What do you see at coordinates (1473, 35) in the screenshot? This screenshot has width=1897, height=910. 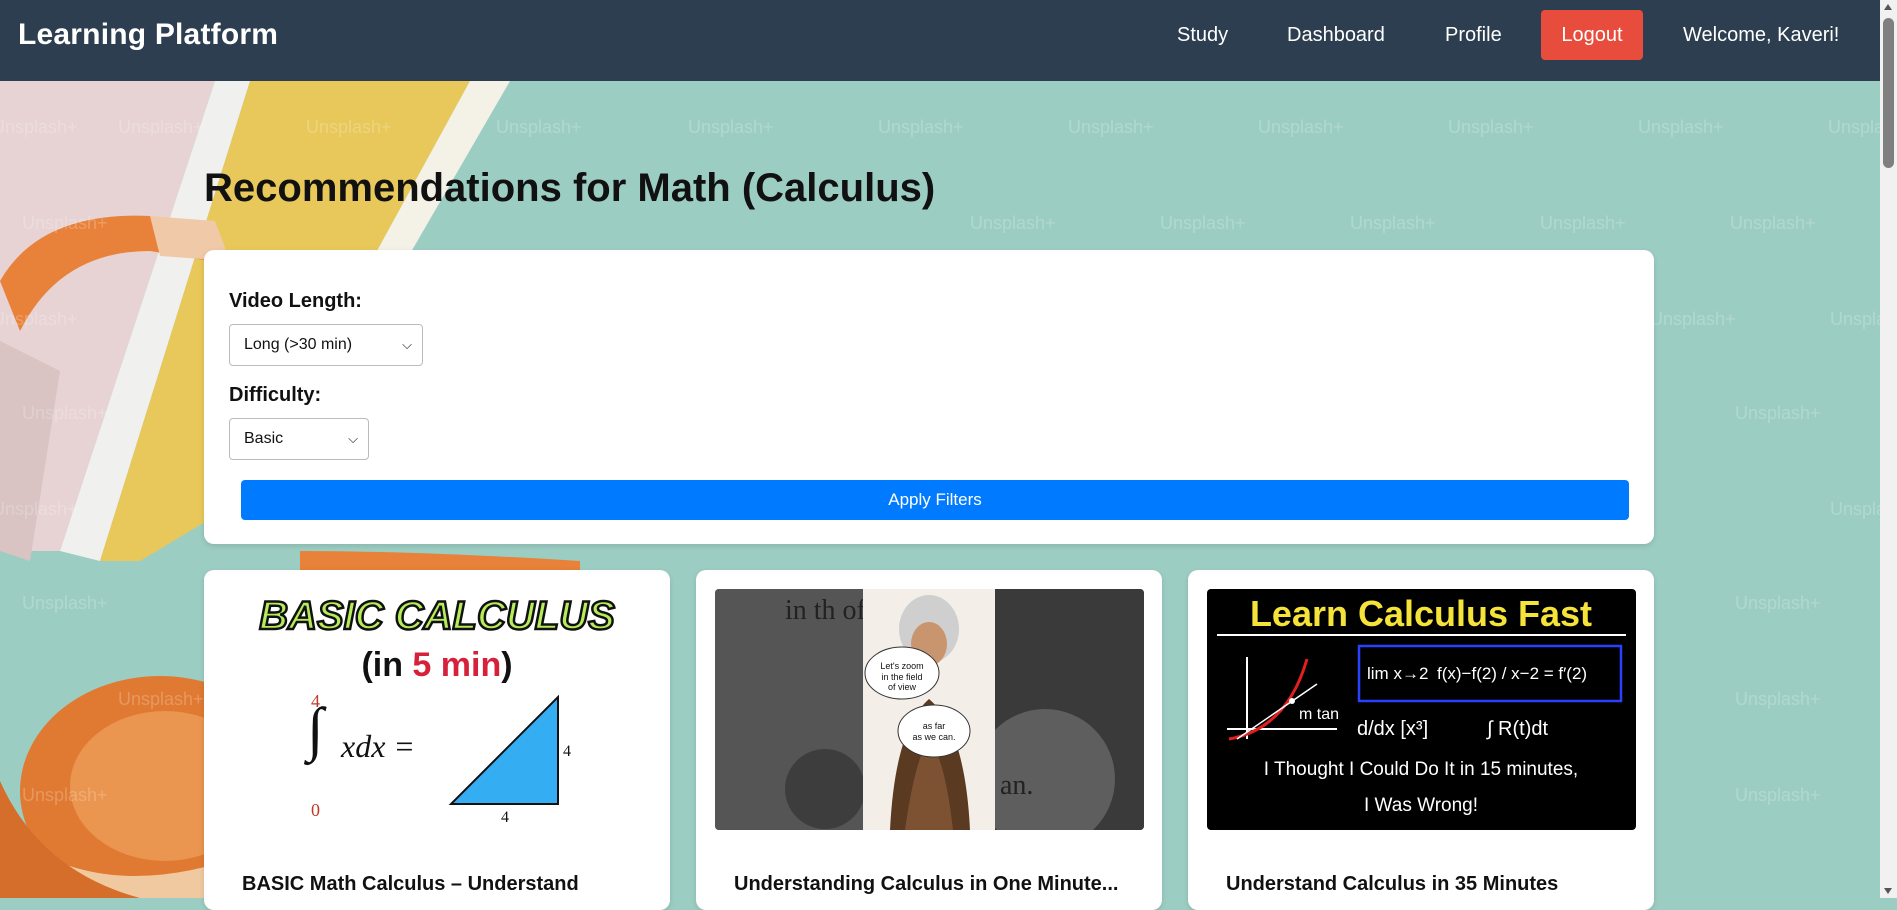 I see `nav-profile: Profile` at bounding box center [1473, 35].